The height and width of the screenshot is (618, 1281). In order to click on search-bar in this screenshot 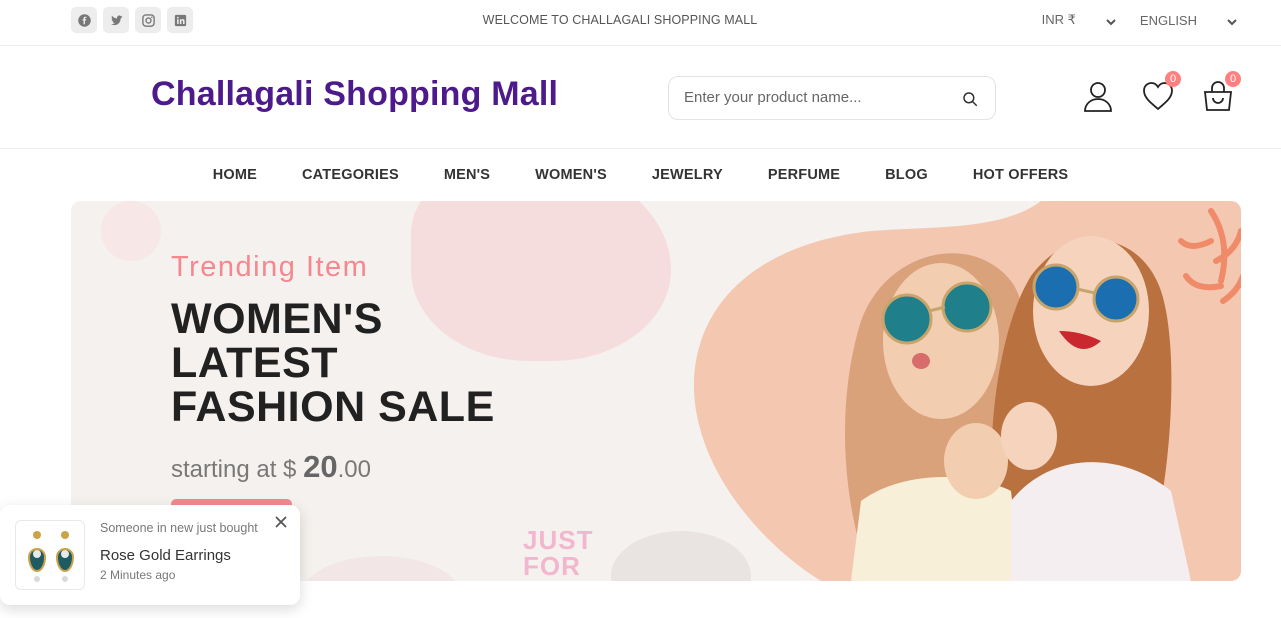, I will do `click(832, 98)`.